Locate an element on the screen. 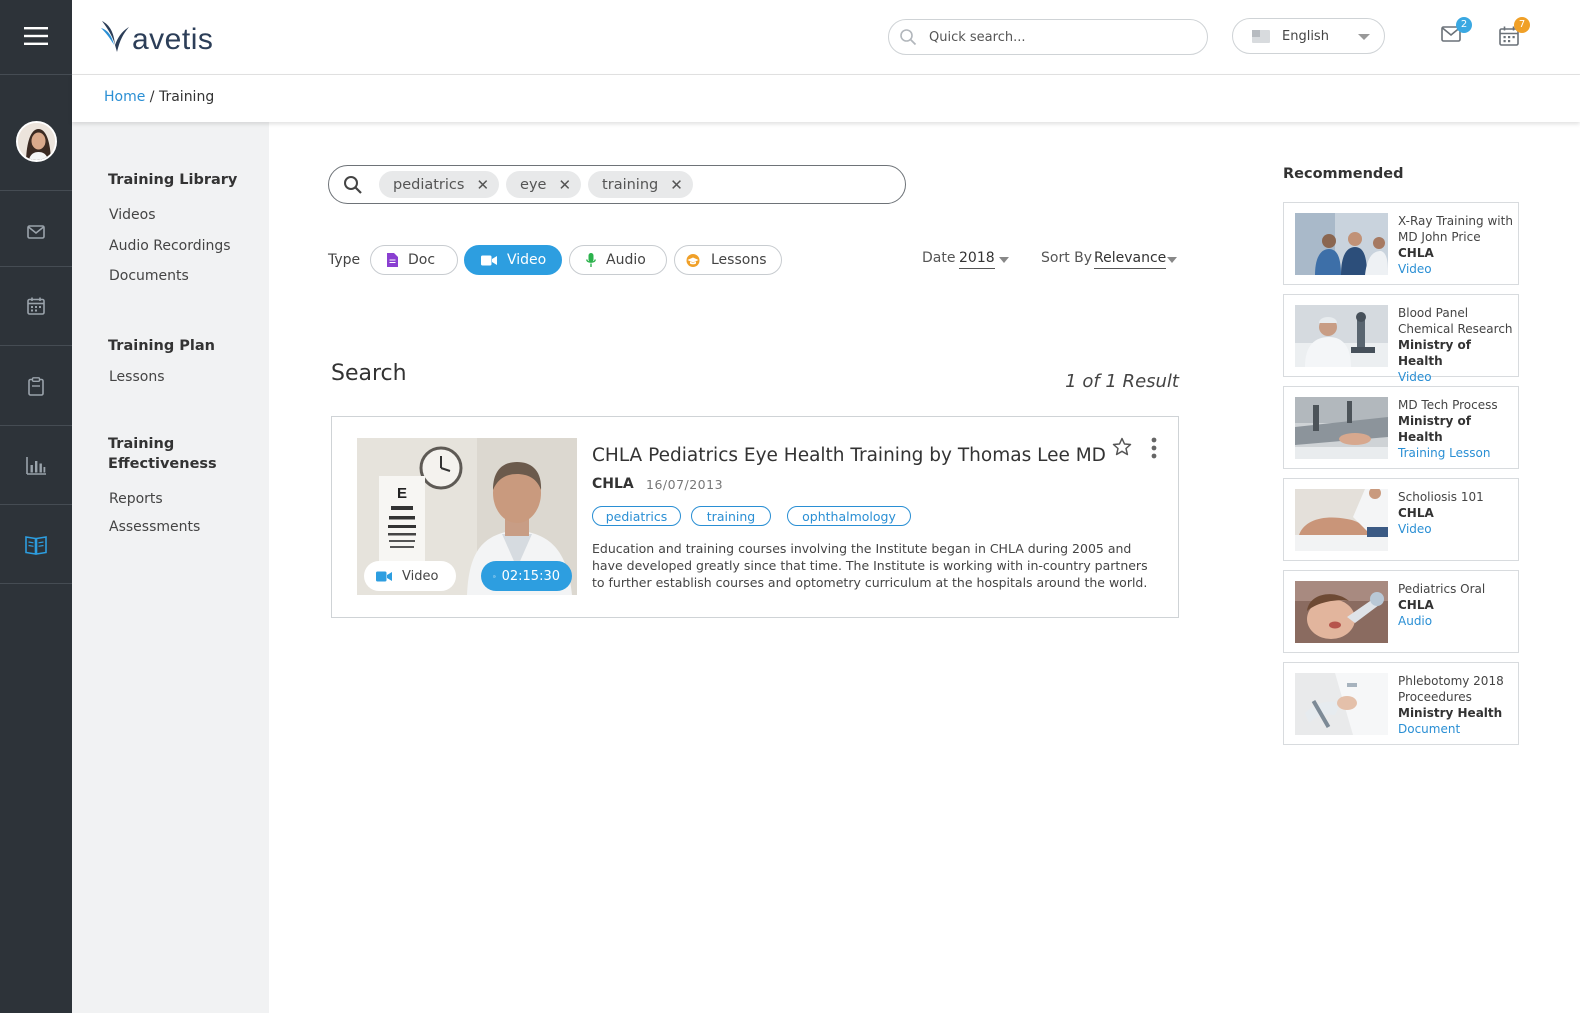 This screenshot has height=1013, width=1580. results-heading: Search is located at coordinates (369, 373).